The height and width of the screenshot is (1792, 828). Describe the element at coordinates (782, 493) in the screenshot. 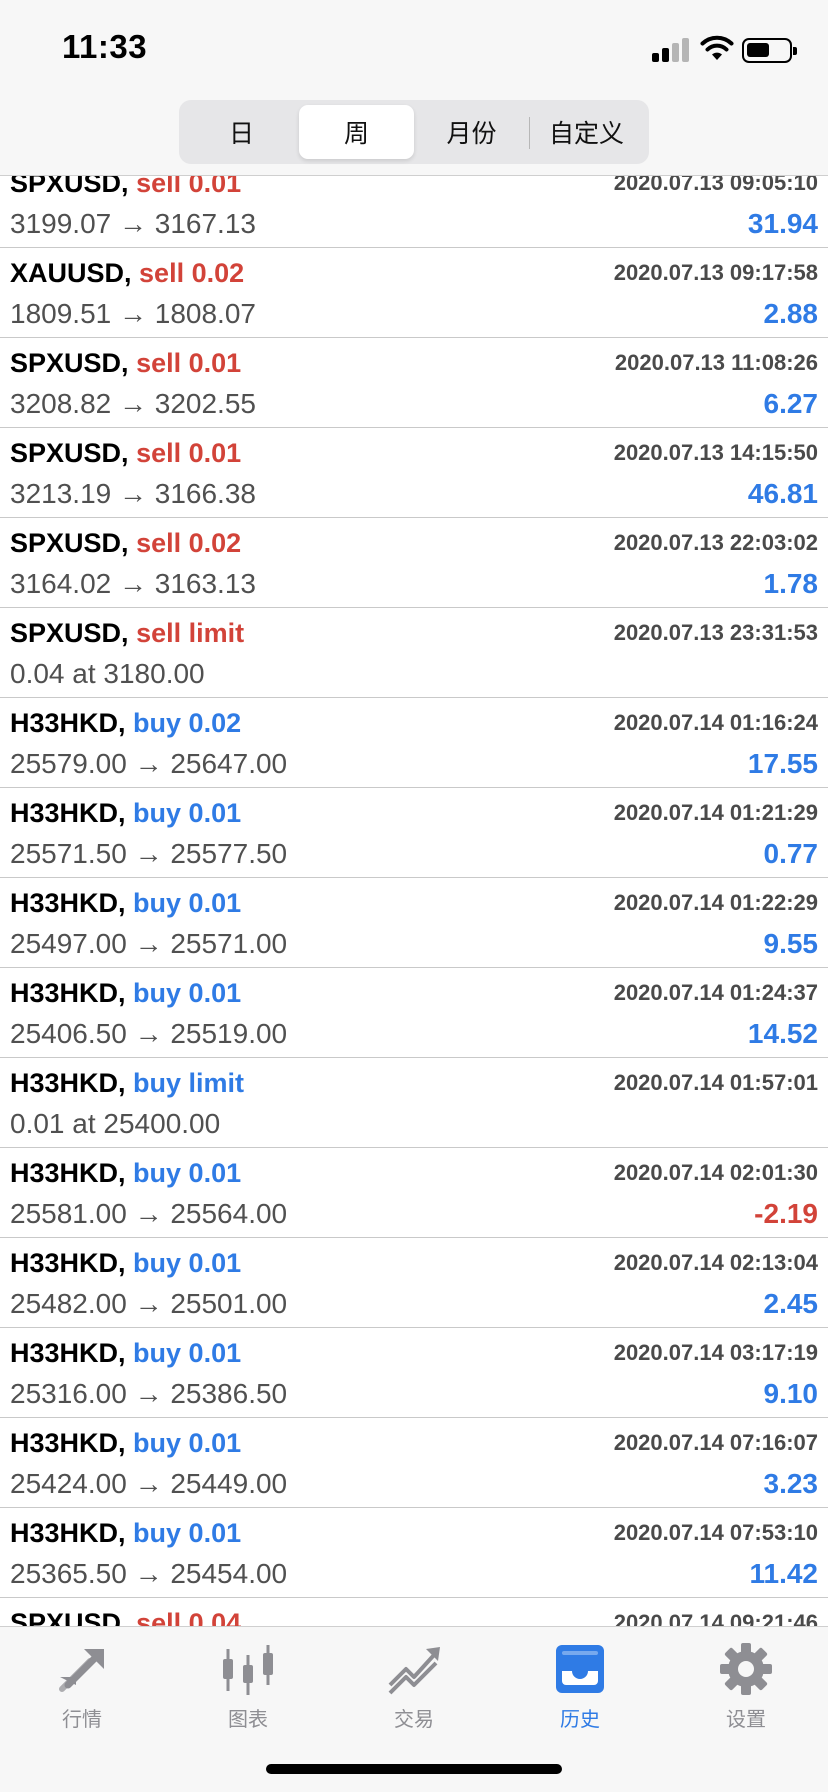

I see `trade-profit: 46.81` at that location.